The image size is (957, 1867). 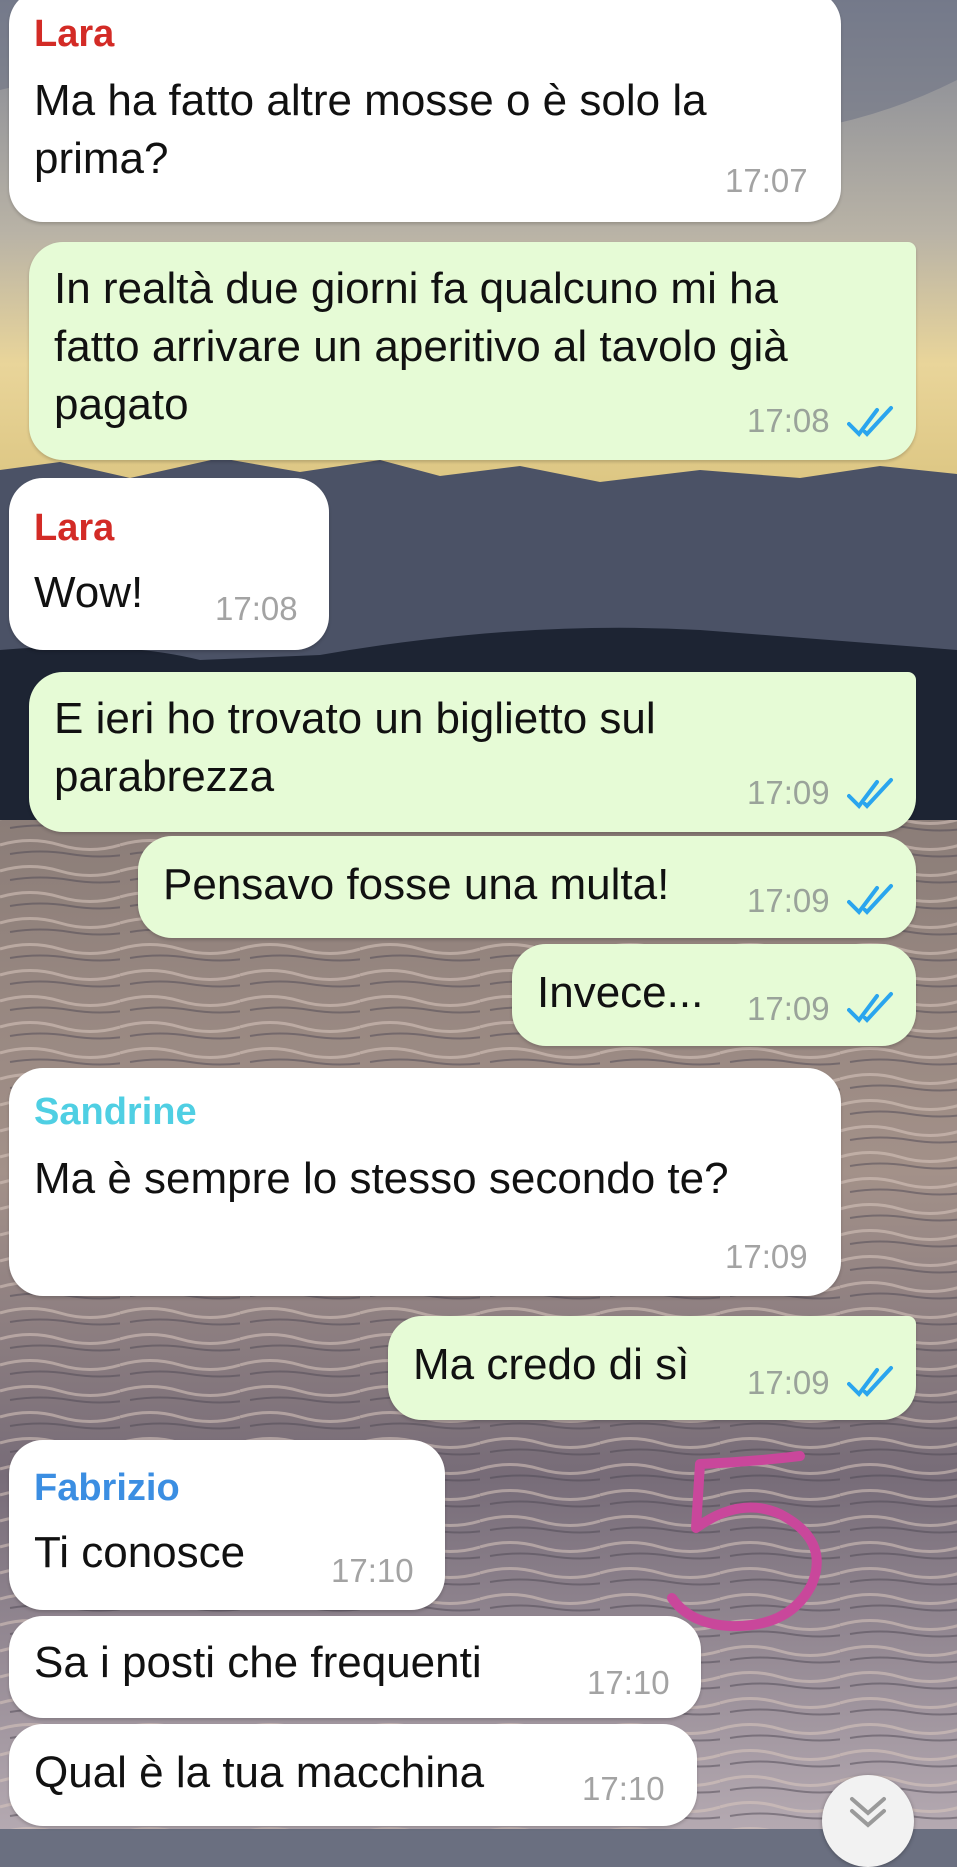 What do you see at coordinates (107, 1488) in the screenshot?
I see `sender-name: Fabrizio` at bounding box center [107, 1488].